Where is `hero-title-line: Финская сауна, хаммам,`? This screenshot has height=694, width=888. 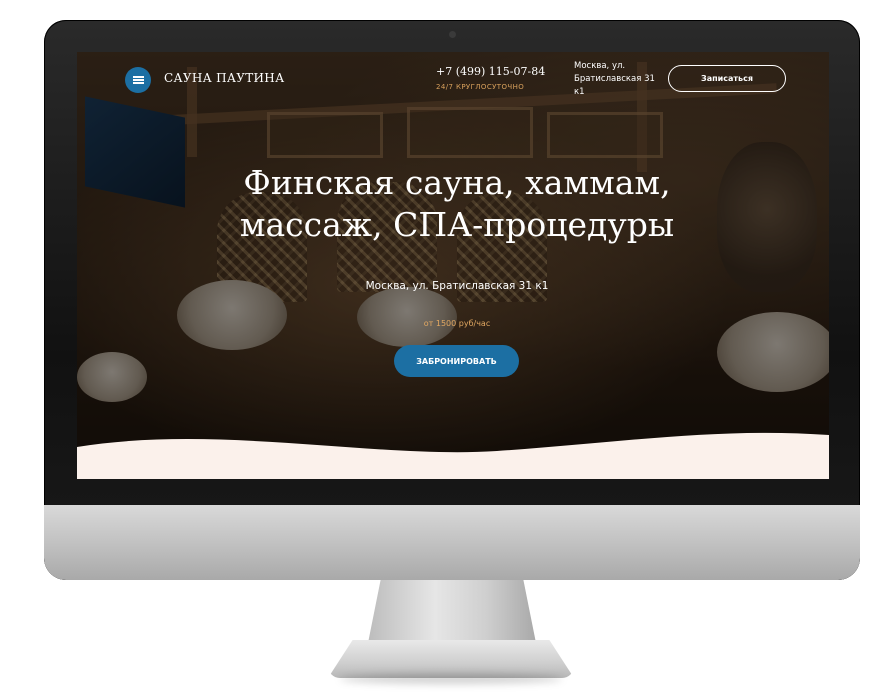
hero-title-line: Финская сауна, хаммам, is located at coordinates (457, 182).